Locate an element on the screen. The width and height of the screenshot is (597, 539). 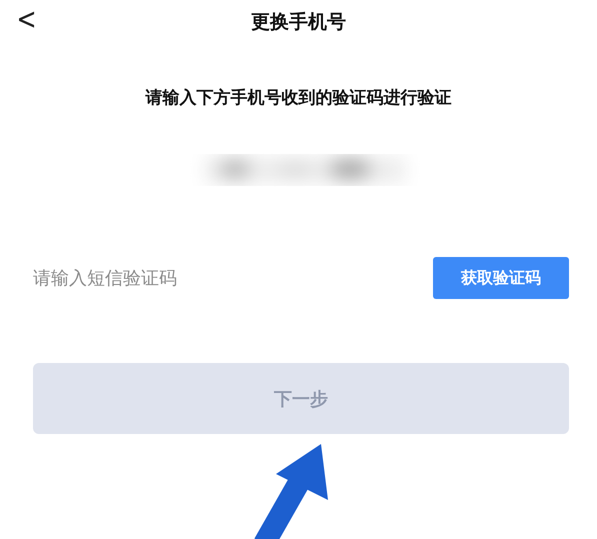
page-title: 更换手机号 is located at coordinates (298, 22).